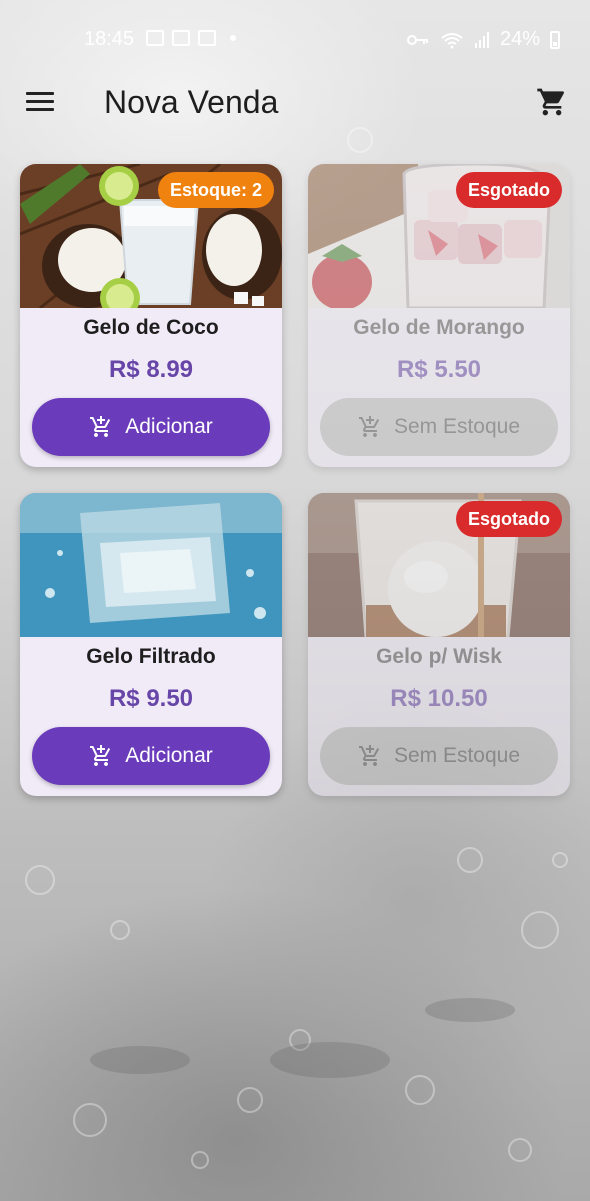  Describe the element at coordinates (151, 369) in the screenshot. I see `product-price: R$ 8.99` at that location.